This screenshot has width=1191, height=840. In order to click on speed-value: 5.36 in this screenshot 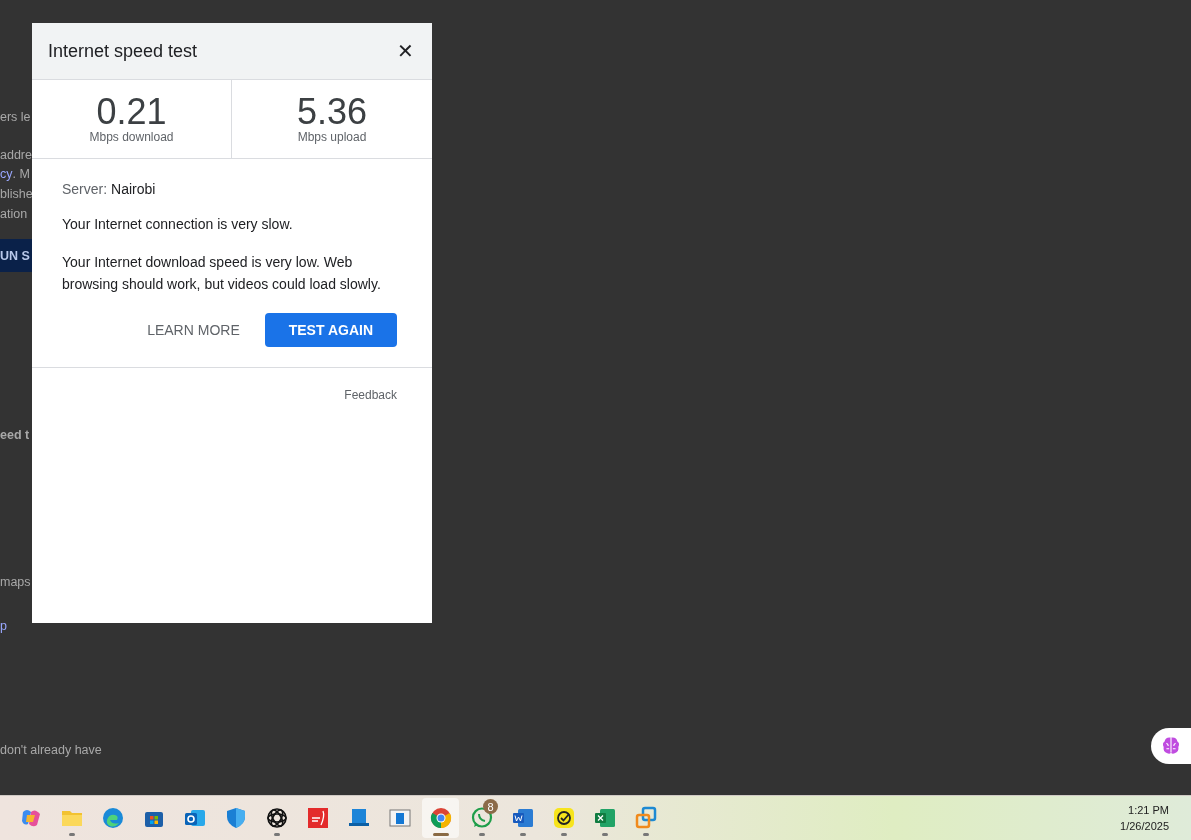, I will do `click(332, 112)`.